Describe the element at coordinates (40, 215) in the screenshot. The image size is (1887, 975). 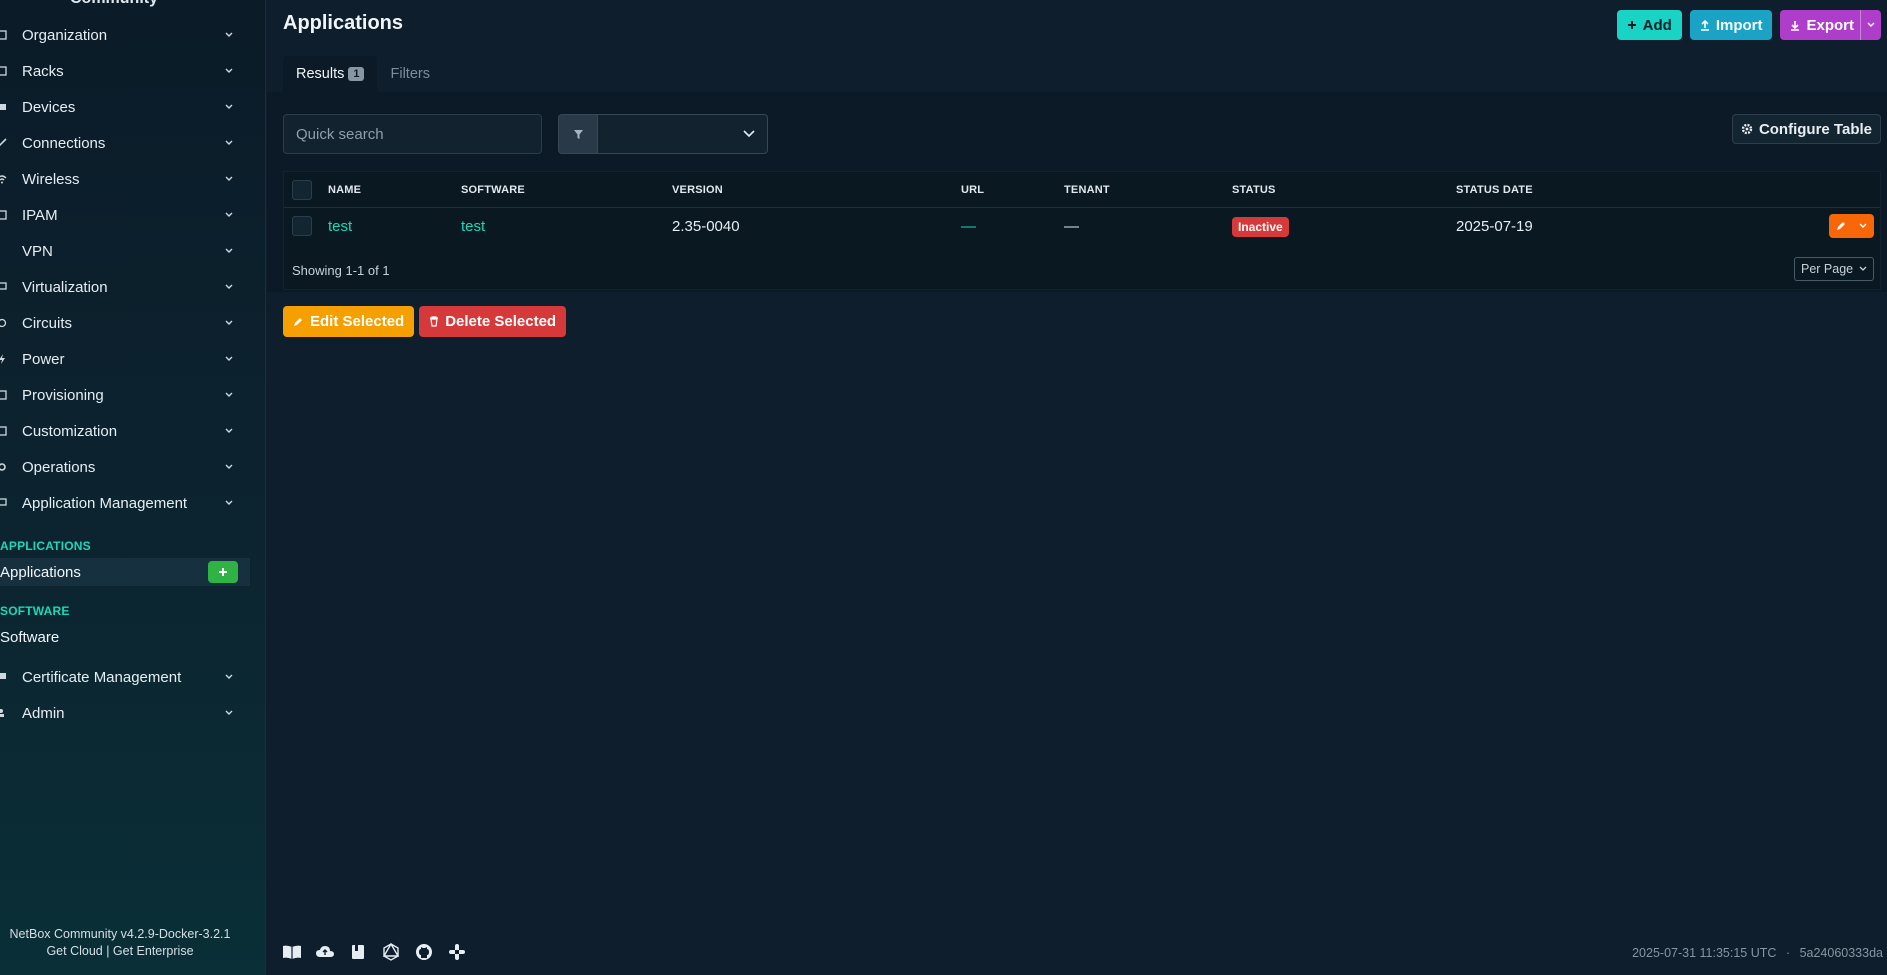
I see `nav-label: IPAM` at that location.